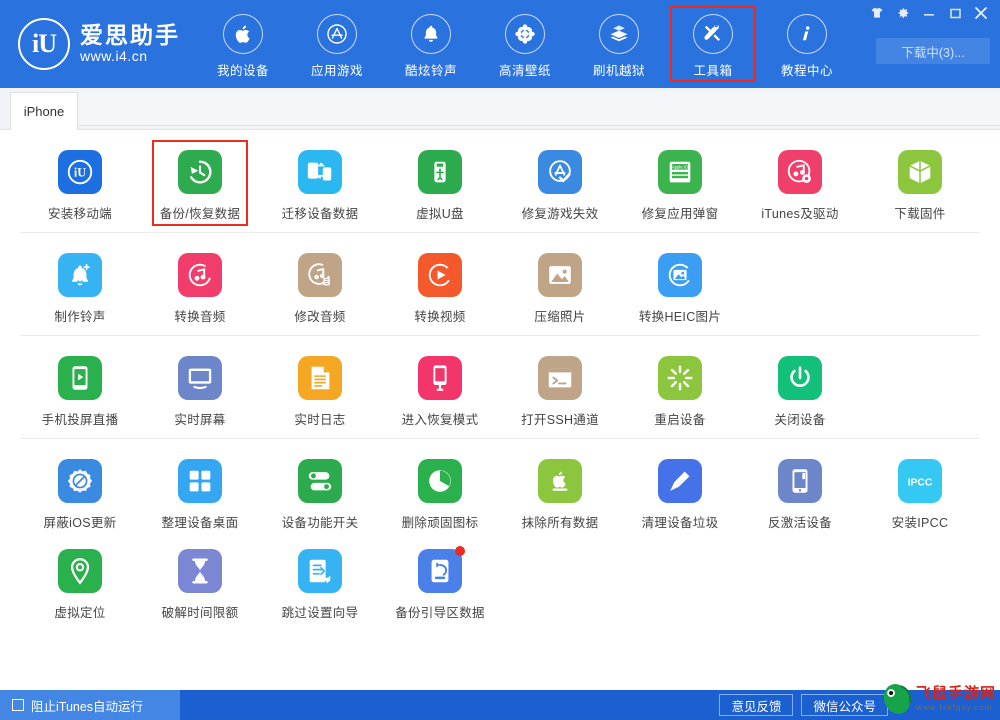 This screenshot has width=1000, height=720. What do you see at coordinates (80, 275) in the screenshot?
I see `ringtone-bell-icon` at bounding box center [80, 275].